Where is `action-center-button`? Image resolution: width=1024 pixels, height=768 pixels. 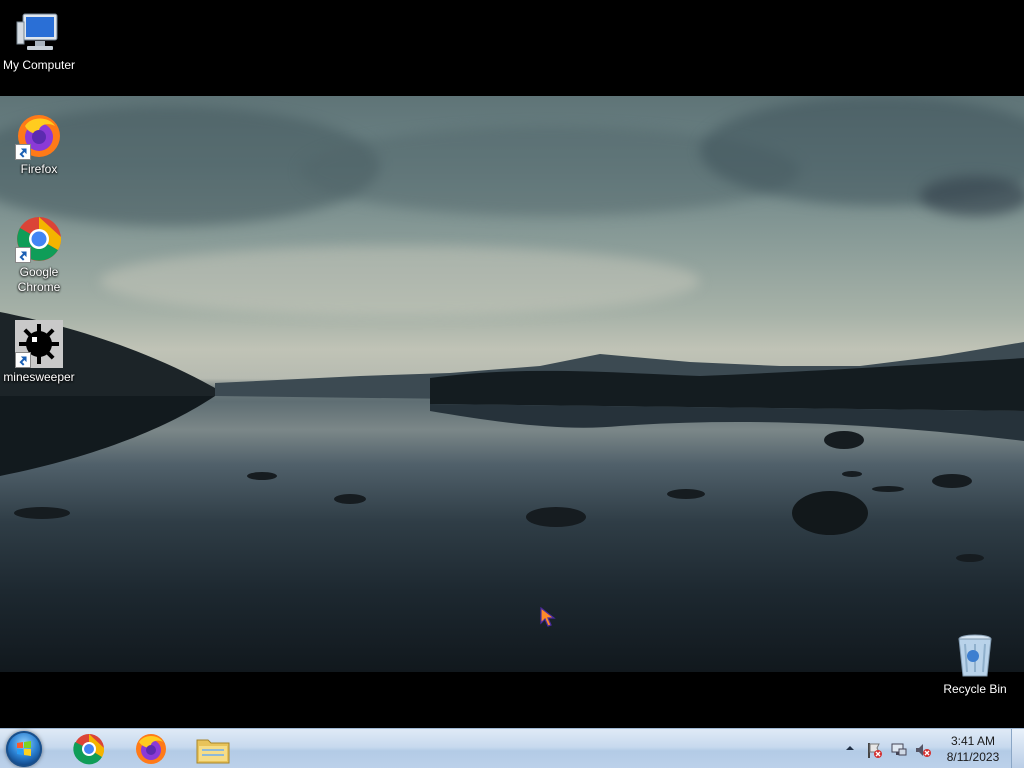
action-center-button is located at coordinates (874, 750).